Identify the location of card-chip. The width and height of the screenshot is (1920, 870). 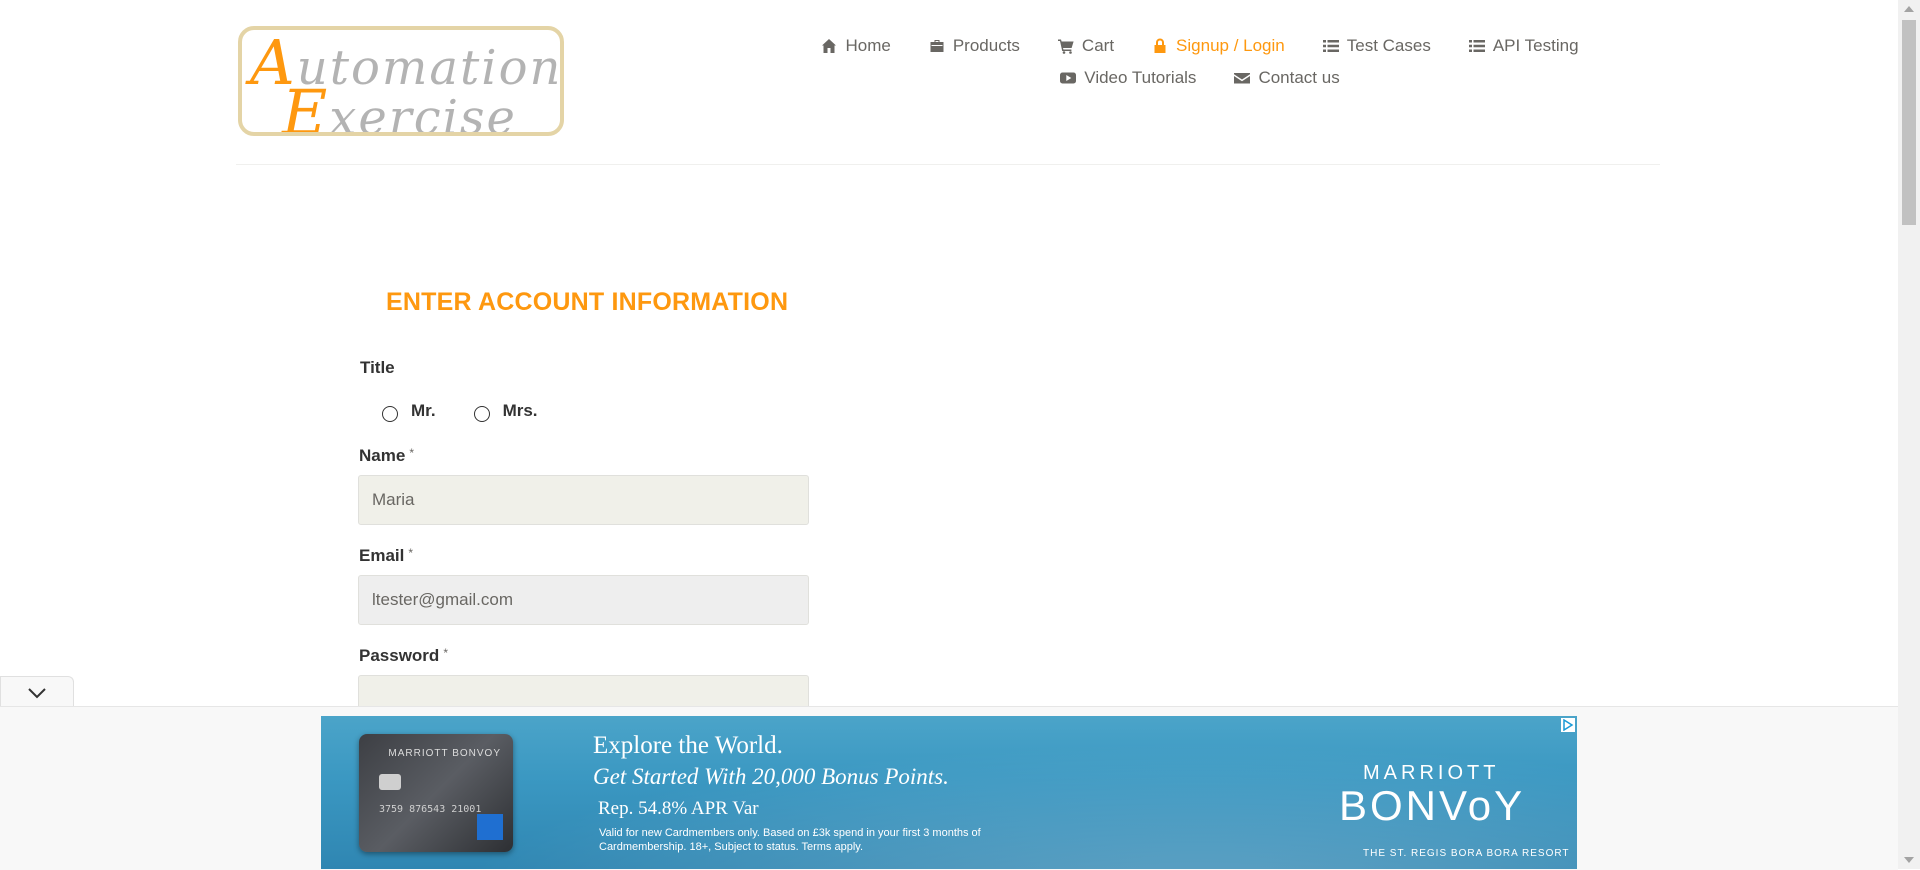
(390, 782).